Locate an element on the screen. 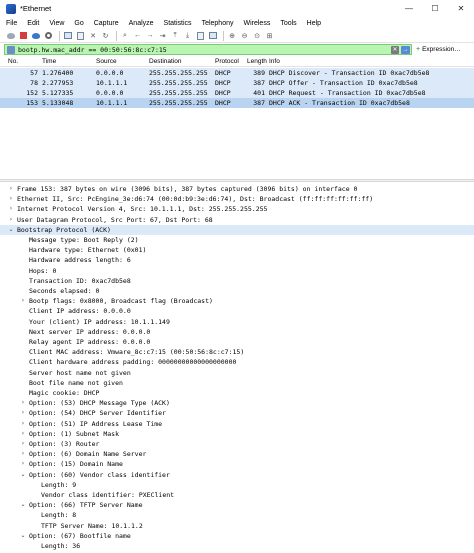 The height and width of the screenshot is (553, 474). detail-tree-row: Message type: Boot Reply (2) is located at coordinates (237, 240).